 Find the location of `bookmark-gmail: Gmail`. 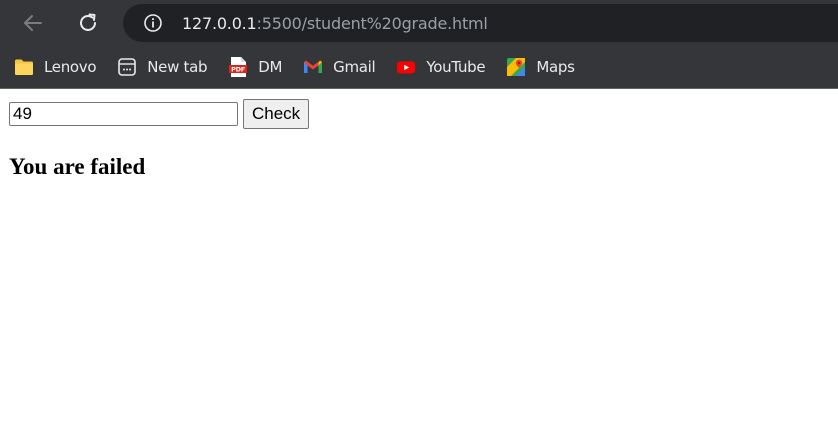

bookmark-gmail: Gmail is located at coordinates (339, 67).